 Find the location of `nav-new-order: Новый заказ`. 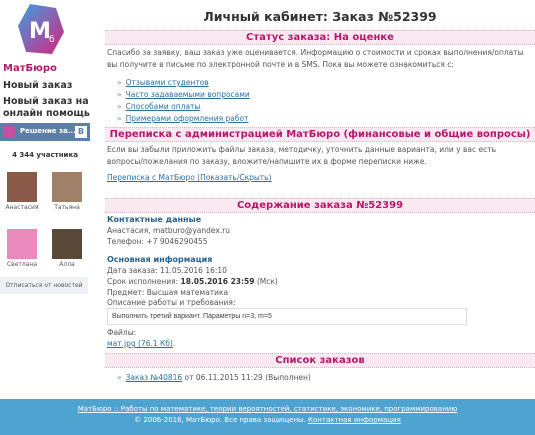

nav-new-order: Новый заказ is located at coordinates (50, 86).